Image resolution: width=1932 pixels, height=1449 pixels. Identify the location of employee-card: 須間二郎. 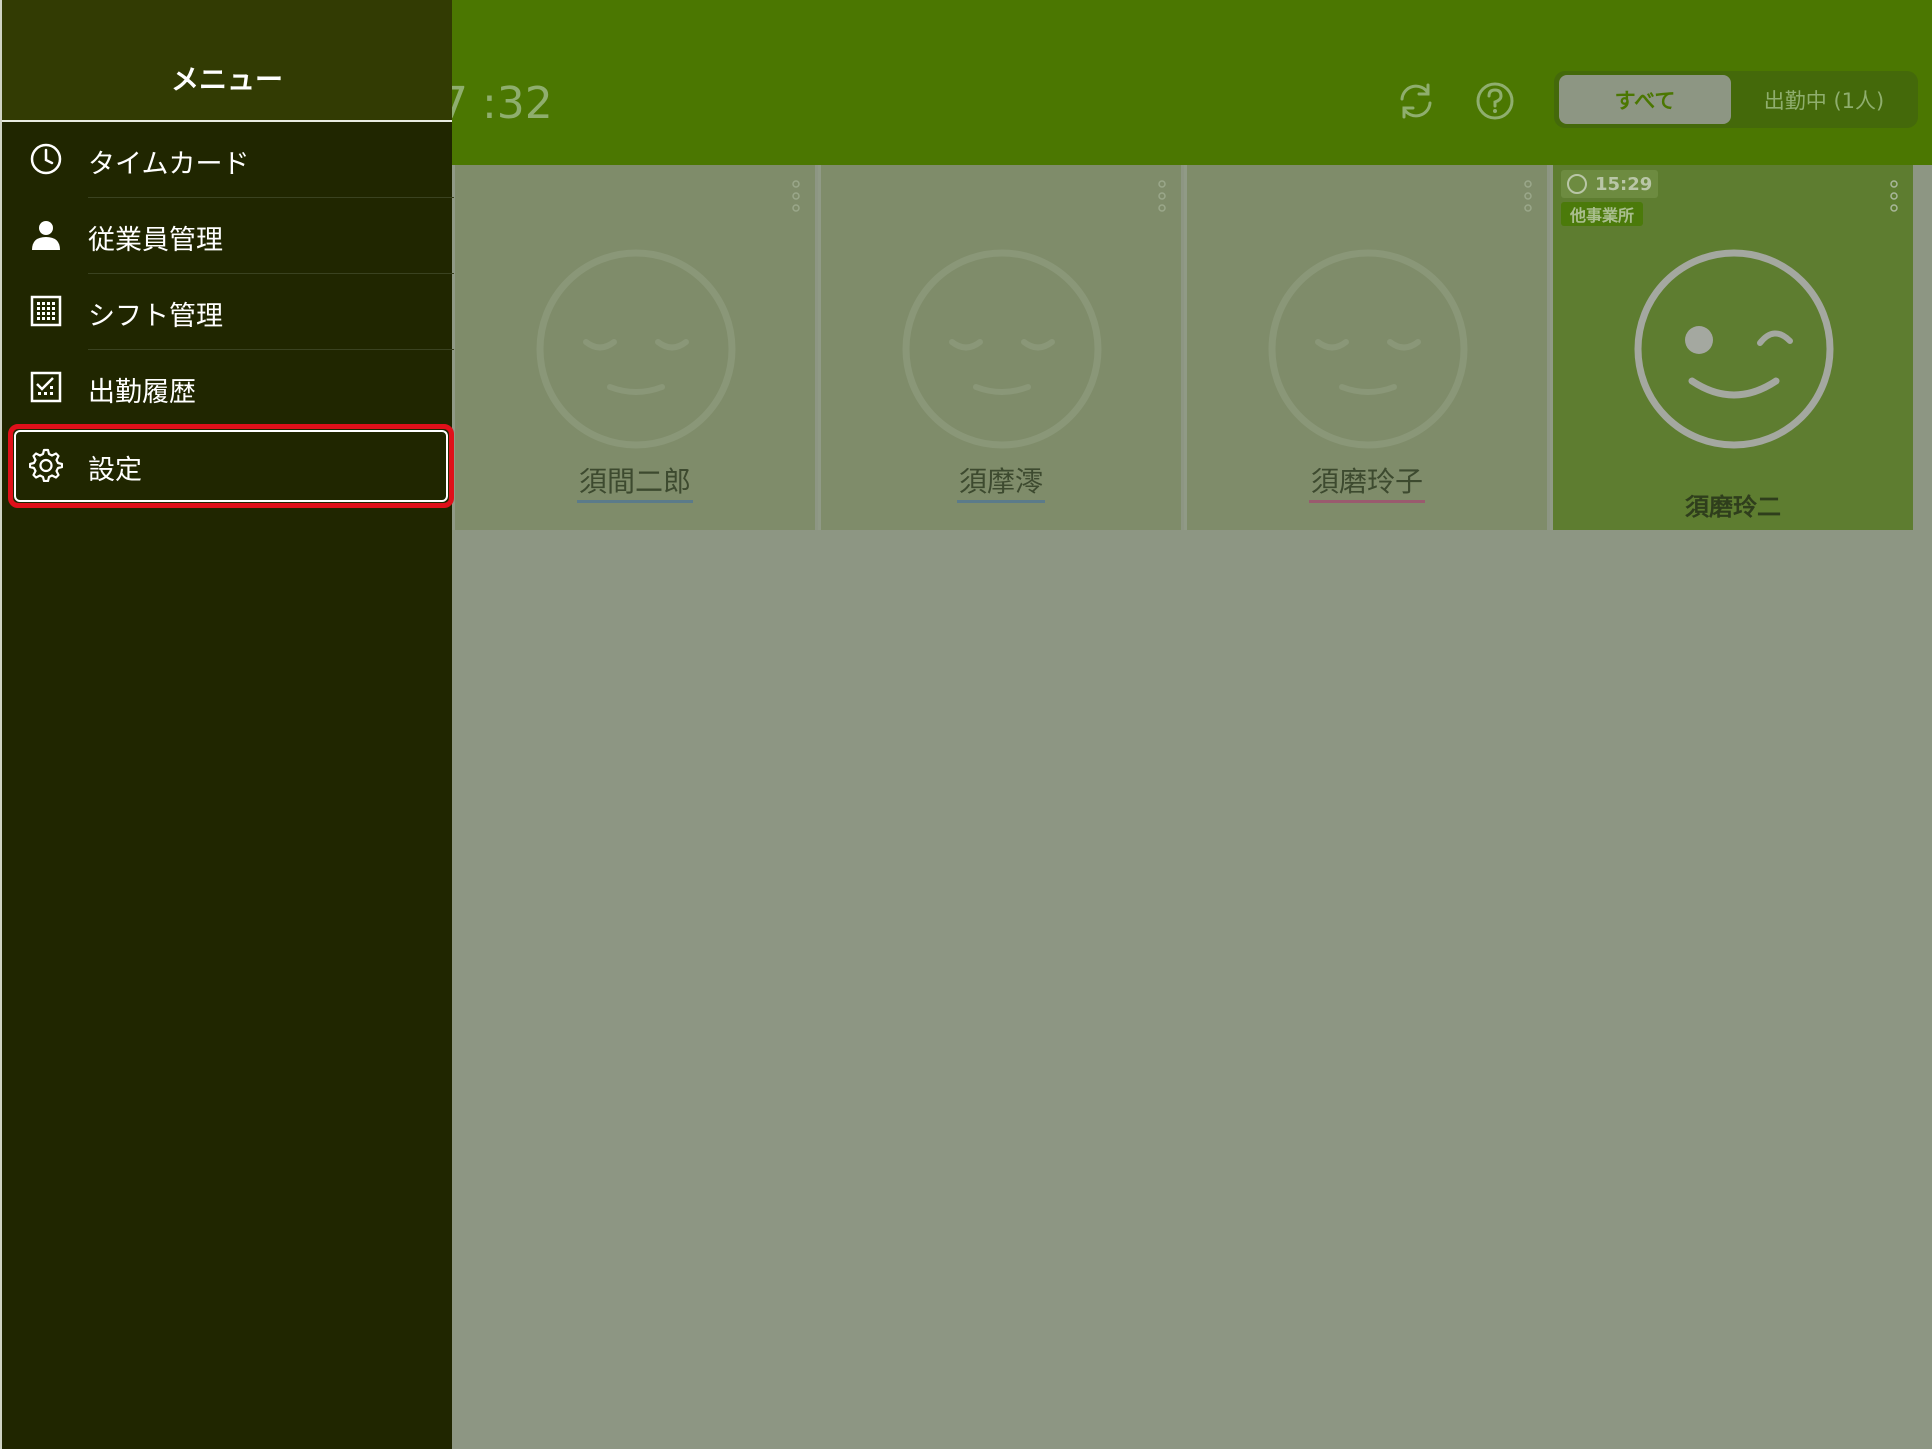
(633, 347).